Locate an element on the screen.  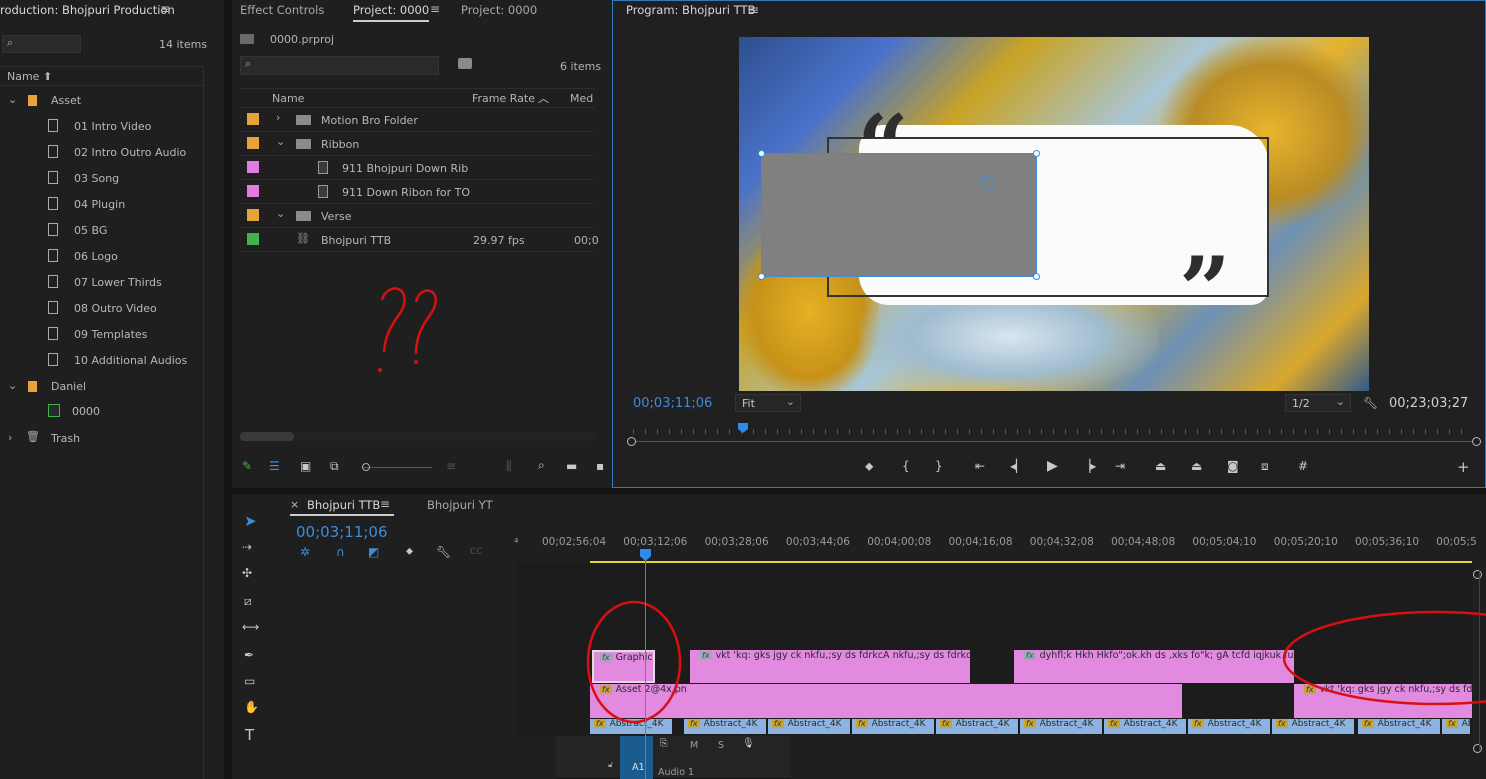
project-item: 10 Additional Audios is located at coordinates (101, 361).